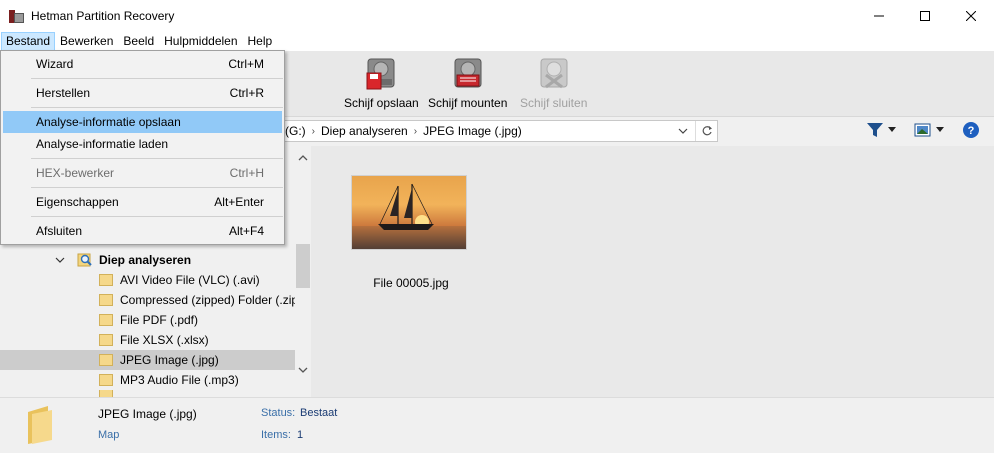 The image size is (994, 453). I want to click on menu-item-label: Eigenschappen, so click(77, 202).